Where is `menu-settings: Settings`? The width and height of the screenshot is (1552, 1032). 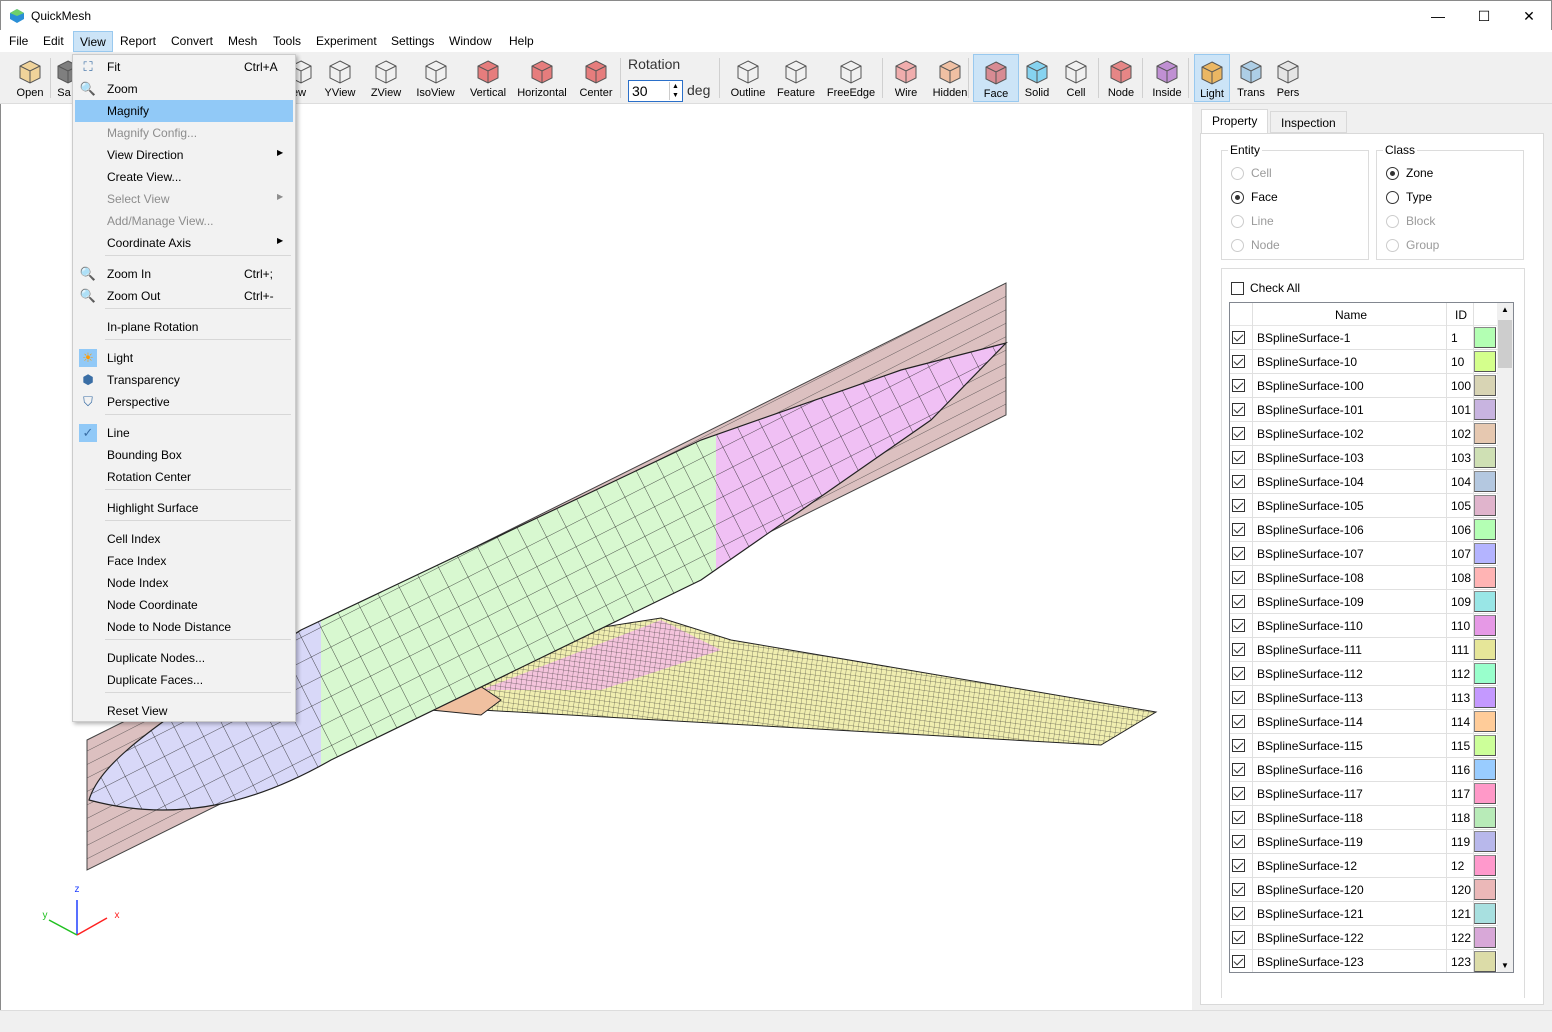
menu-settings: Settings is located at coordinates (412, 41).